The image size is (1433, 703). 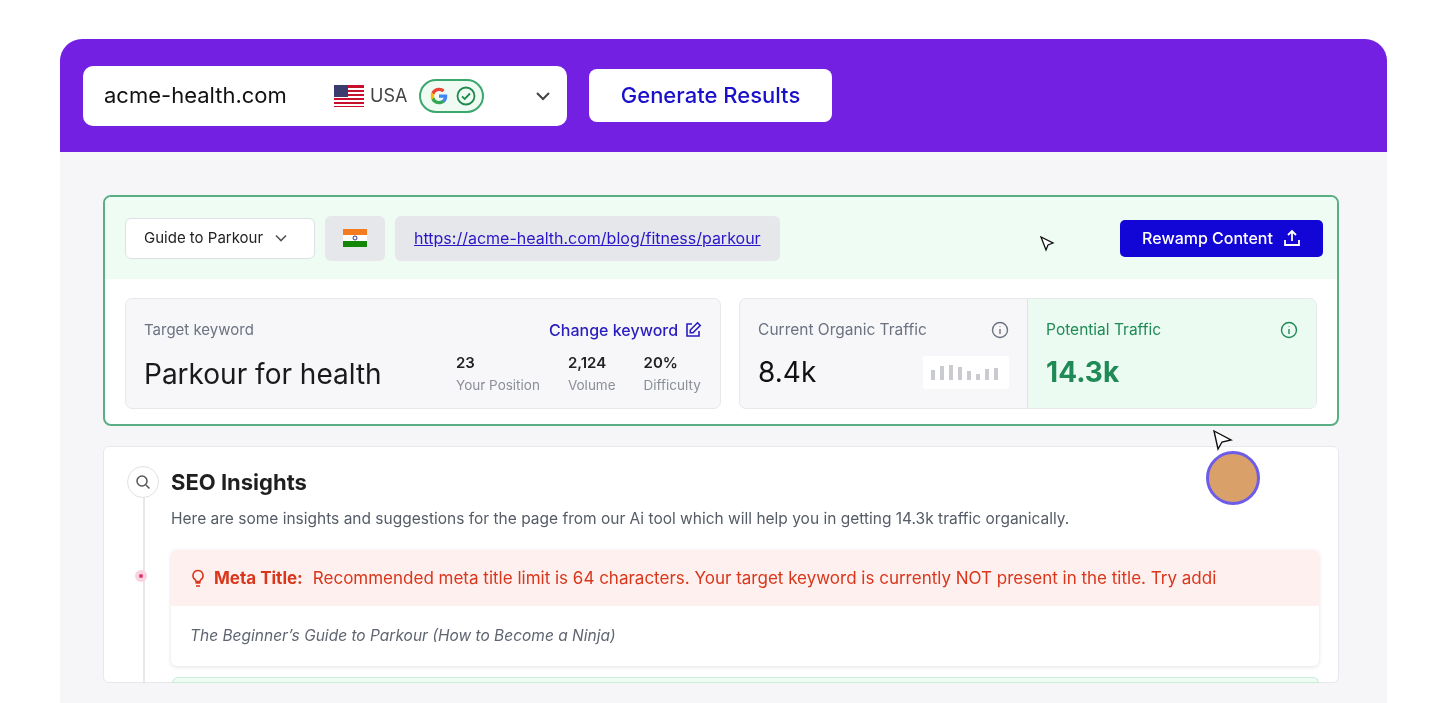 What do you see at coordinates (710, 95) in the screenshot?
I see `generate-results-button: Generate Results` at bounding box center [710, 95].